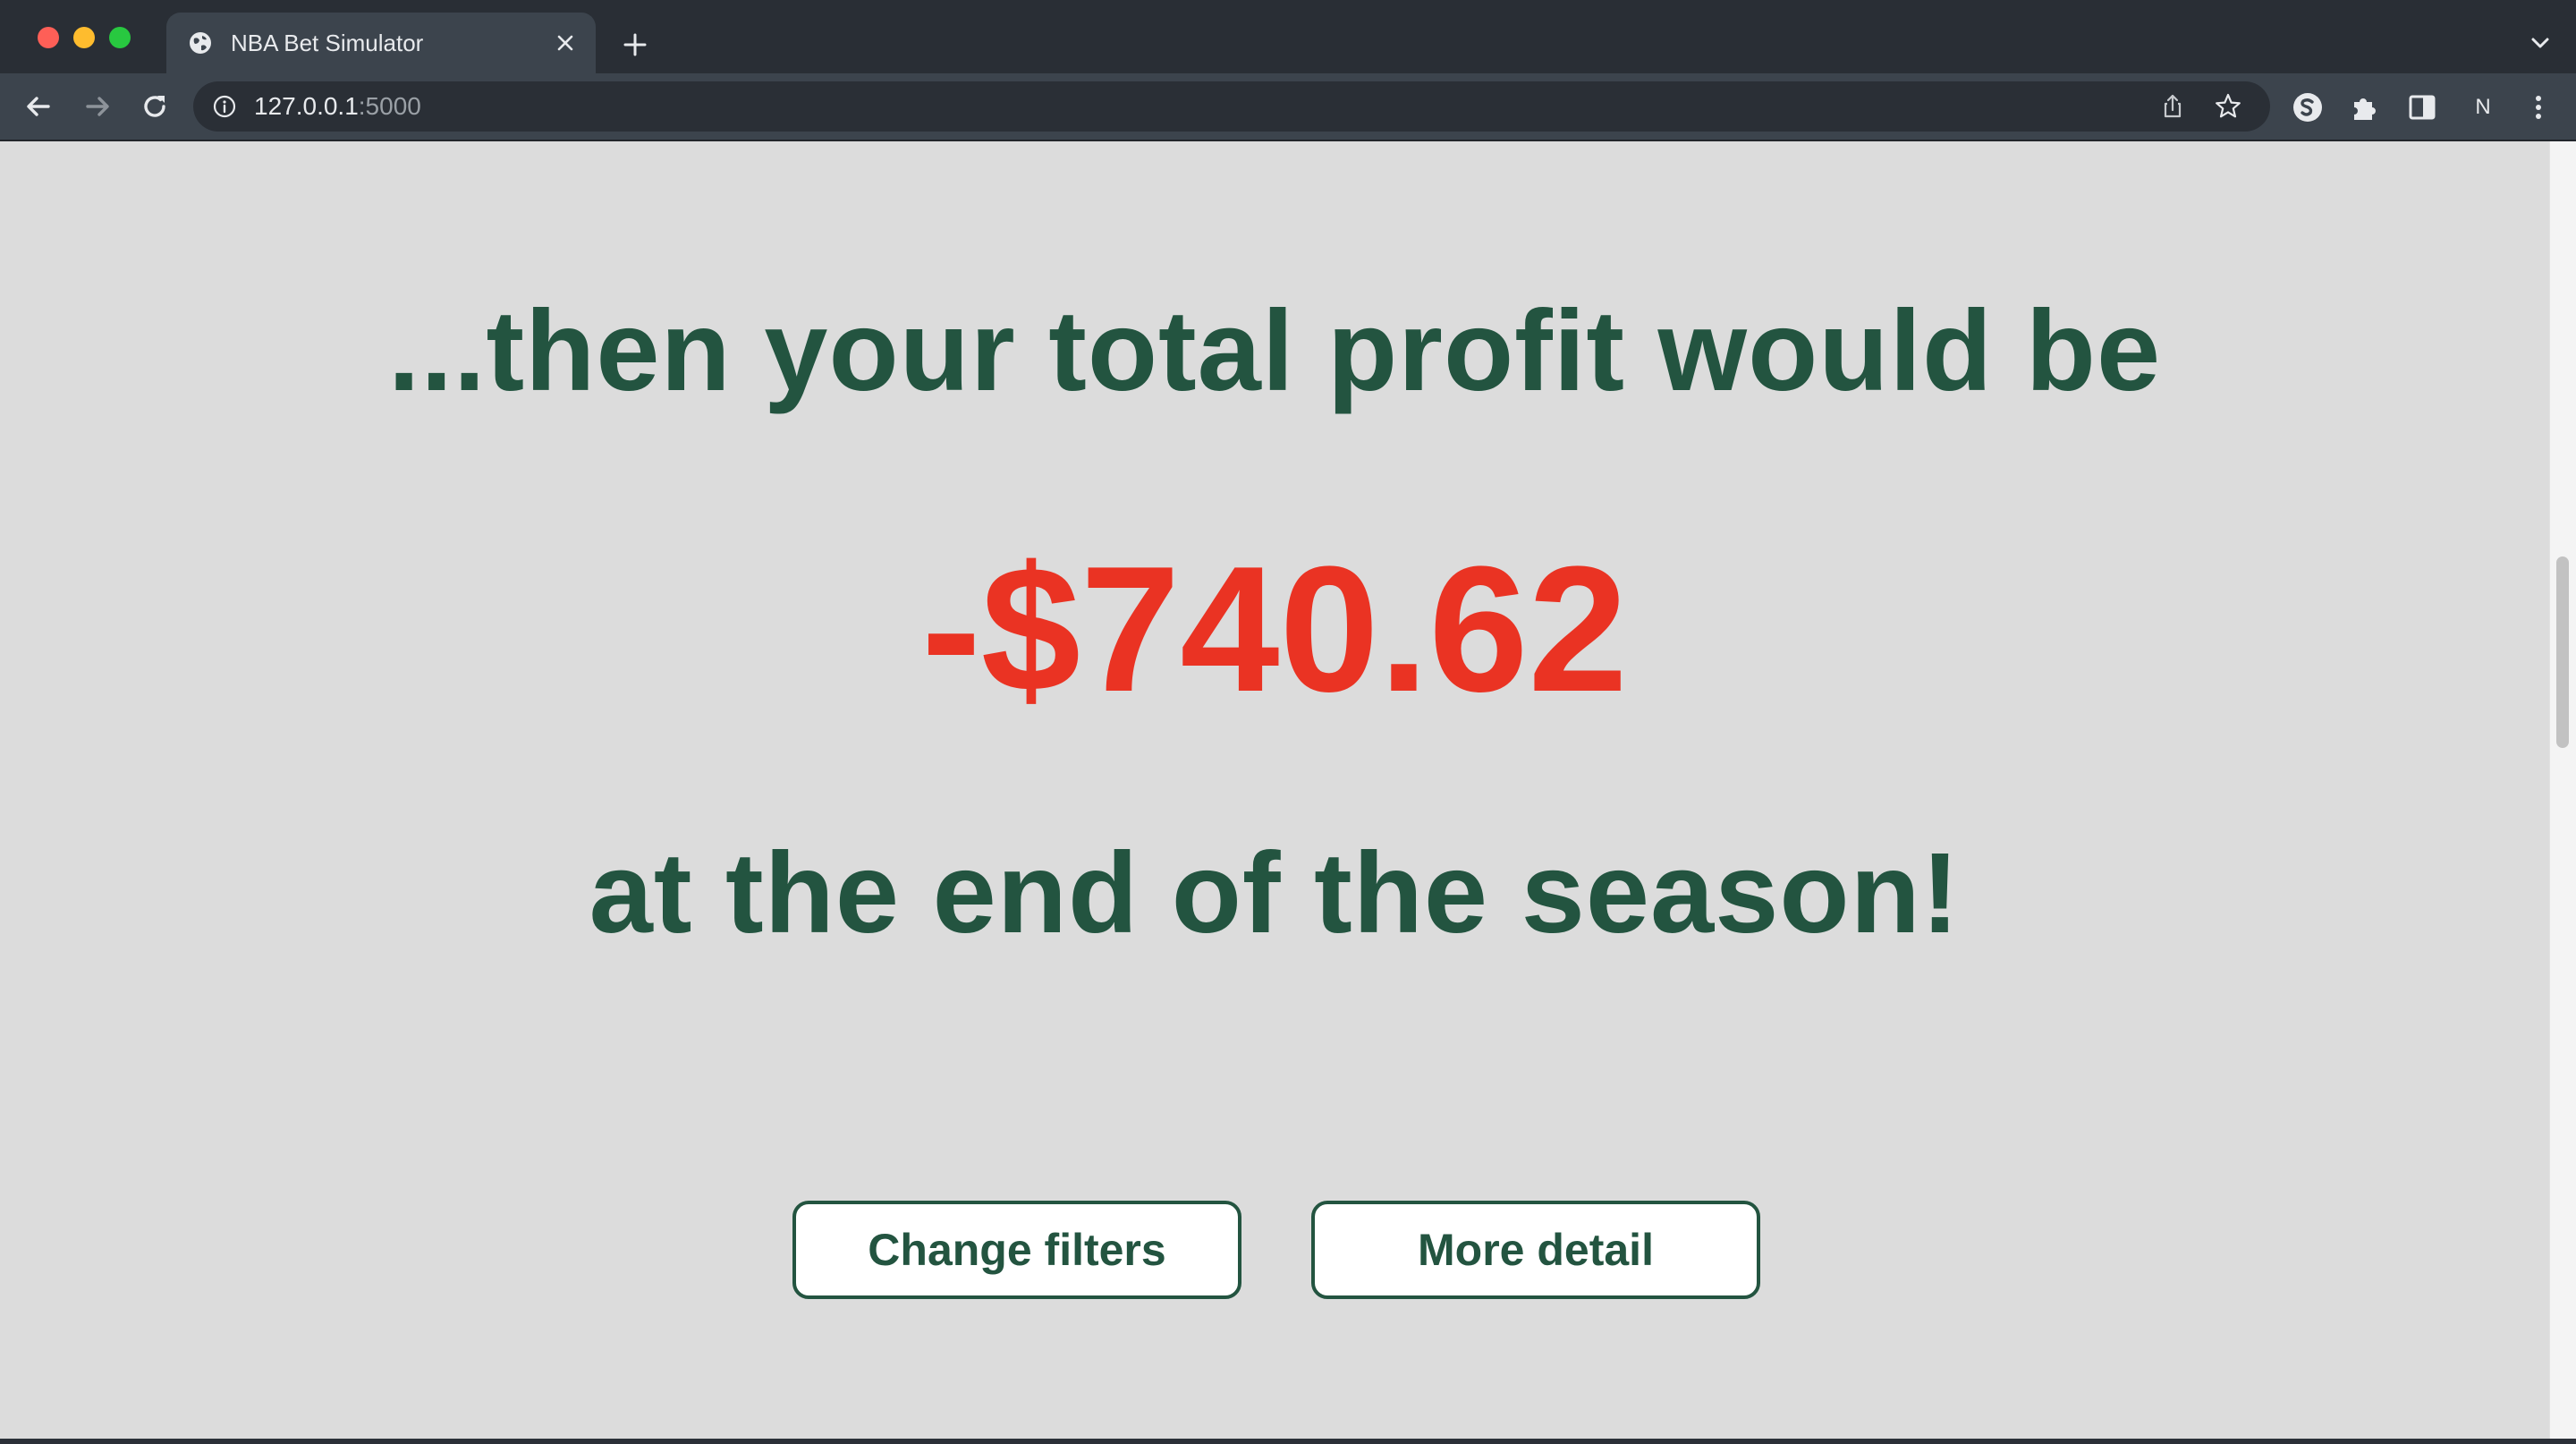  What do you see at coordinates (120, 37) in the screenshot?
I see `maximize-window-button` at bounding box center [120, 37].